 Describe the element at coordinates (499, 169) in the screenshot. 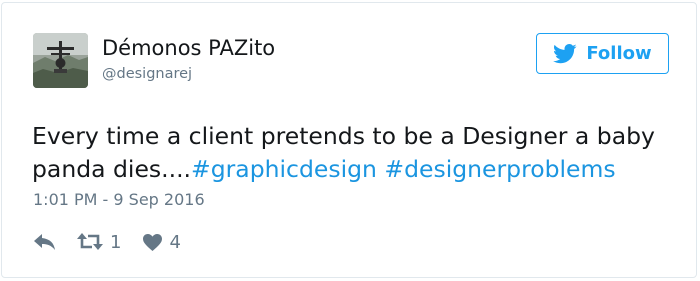

I see `hashtag-link: #designerproblems` at that location.